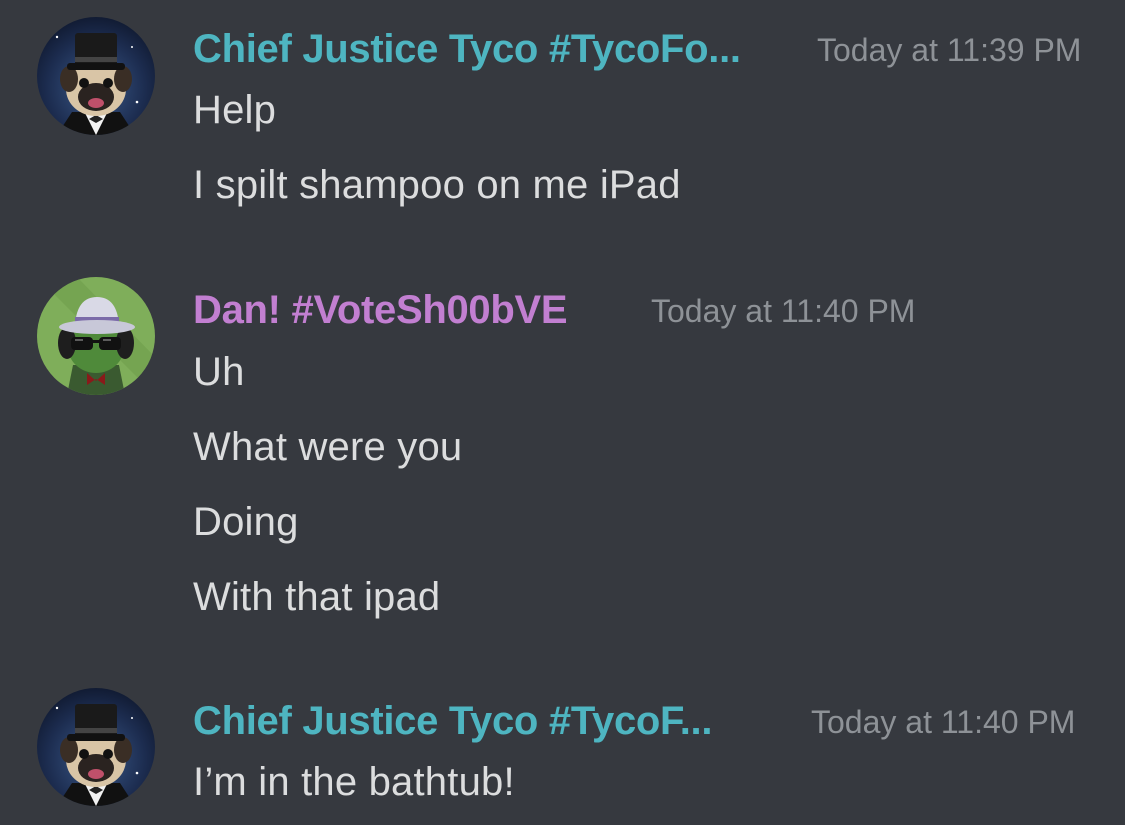 The width and height of the screenshot is (1125, 825). What do you see at coordinates (317, 597) in the screenshot?
I see `message-text: With that ipad` at bounding box center [317, 597].